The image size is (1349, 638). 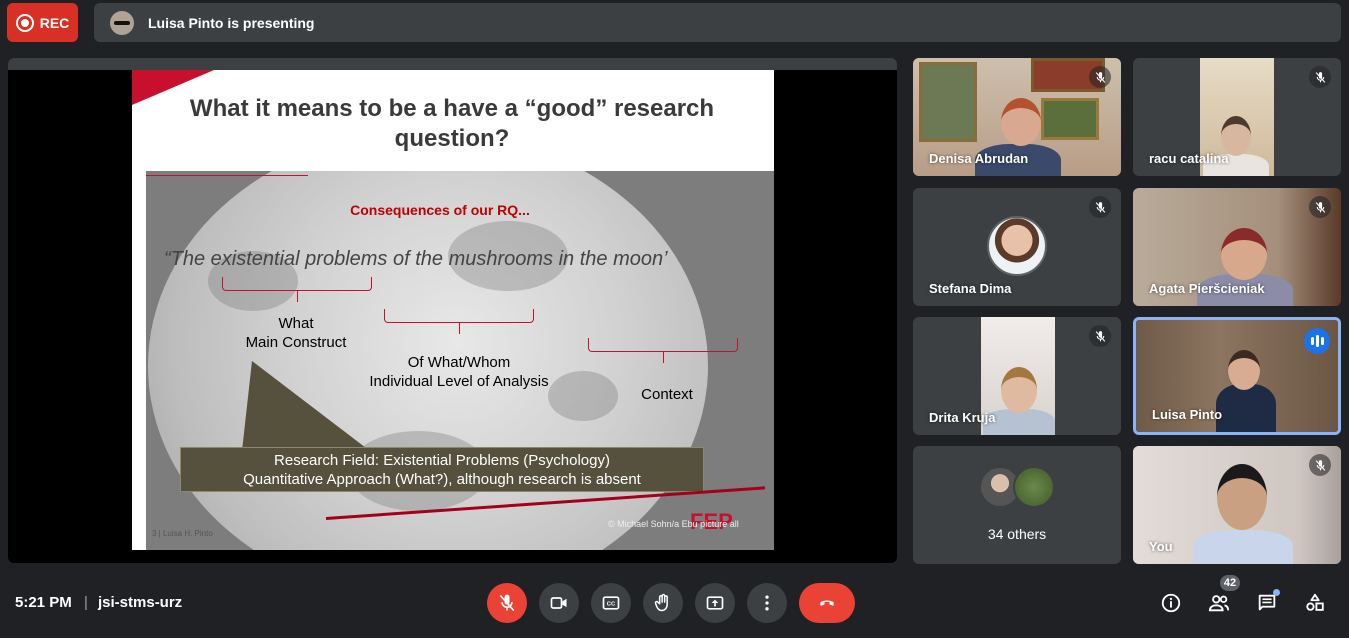 I want to click on camera-toggle-button, so click(x=559, y=603).